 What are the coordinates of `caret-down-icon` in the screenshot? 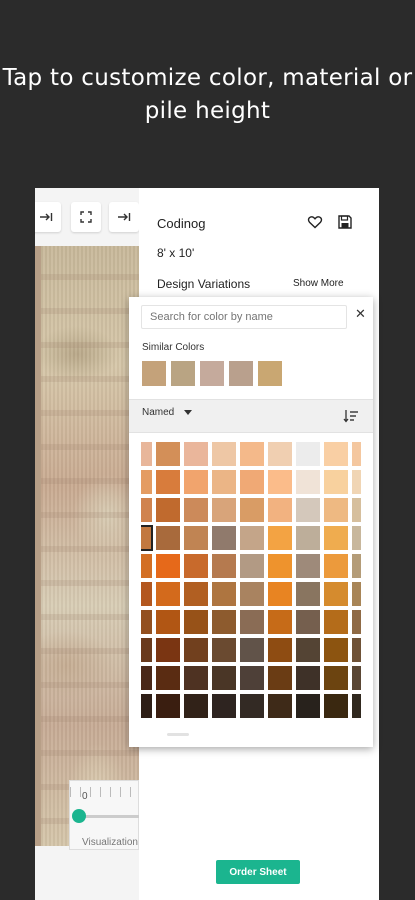 It's located at (188, 413).